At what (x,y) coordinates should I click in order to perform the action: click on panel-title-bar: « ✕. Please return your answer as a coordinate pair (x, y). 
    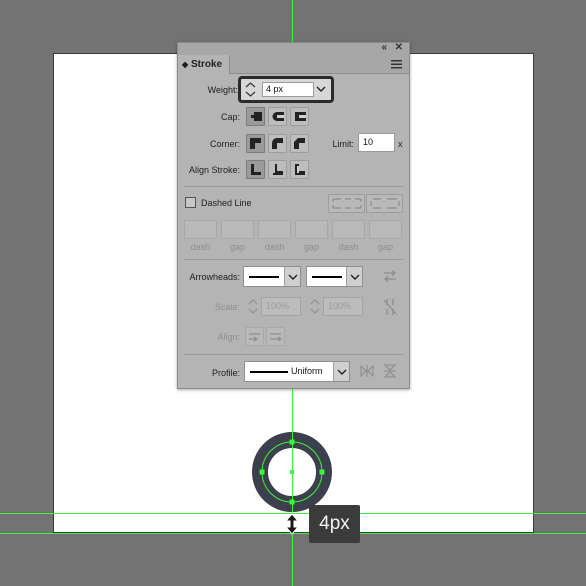
    Looking at the image, I should click on (293, 48).